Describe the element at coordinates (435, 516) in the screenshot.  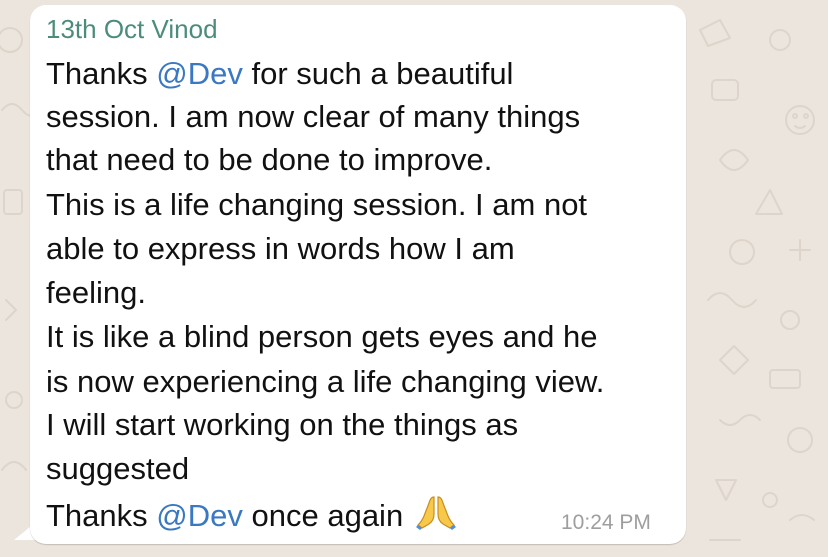
I see `folded-hands-emoji` at that location.